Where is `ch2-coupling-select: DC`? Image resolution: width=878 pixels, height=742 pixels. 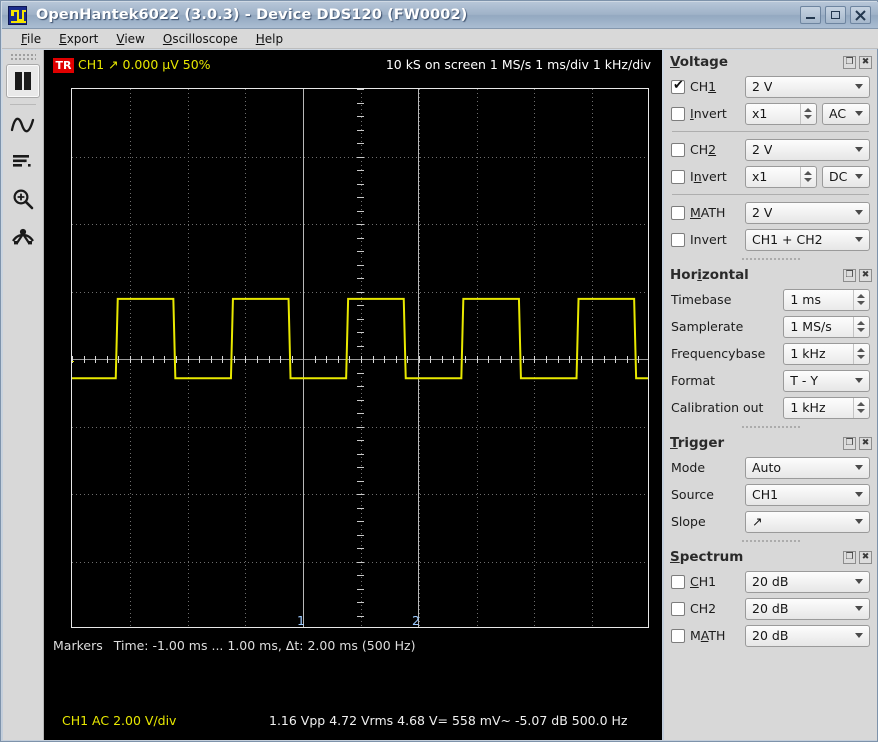 ch2-coupling-select: DC is located at coordinates (846, 176).